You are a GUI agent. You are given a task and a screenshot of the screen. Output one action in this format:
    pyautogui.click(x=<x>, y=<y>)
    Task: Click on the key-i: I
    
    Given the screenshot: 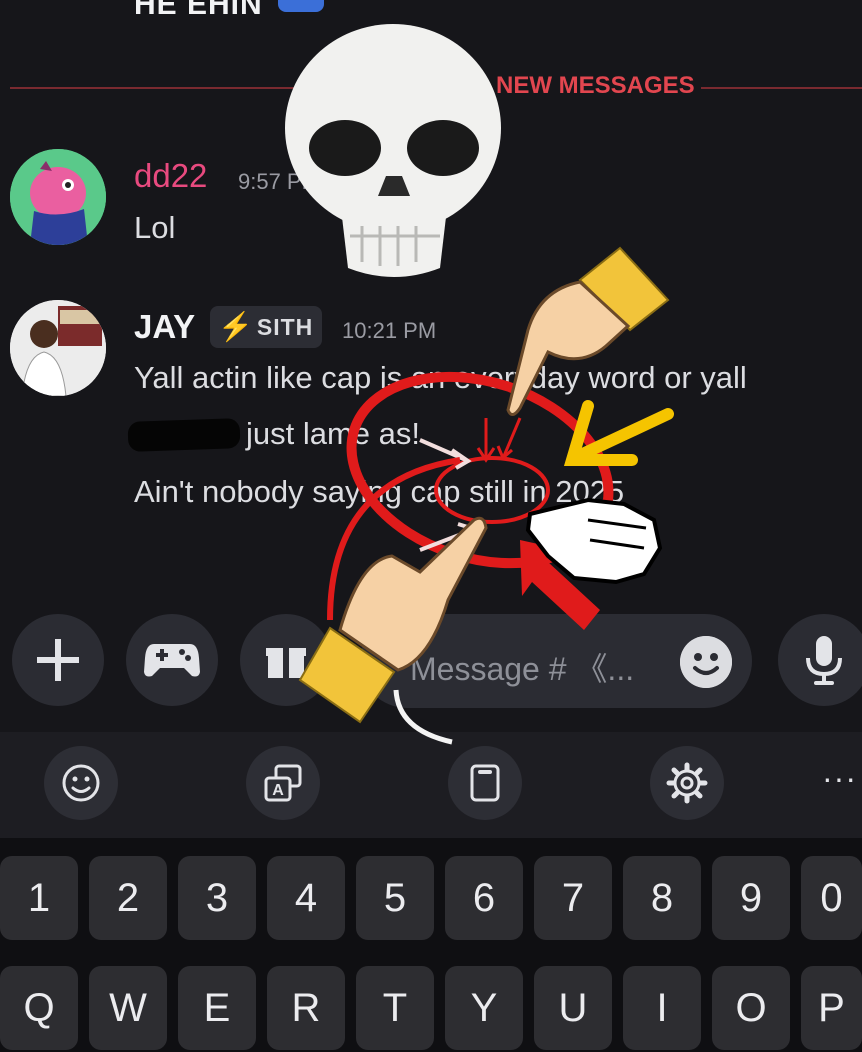 What is the action you would take?
    pyautogui.click(x=662, y=1008)
    